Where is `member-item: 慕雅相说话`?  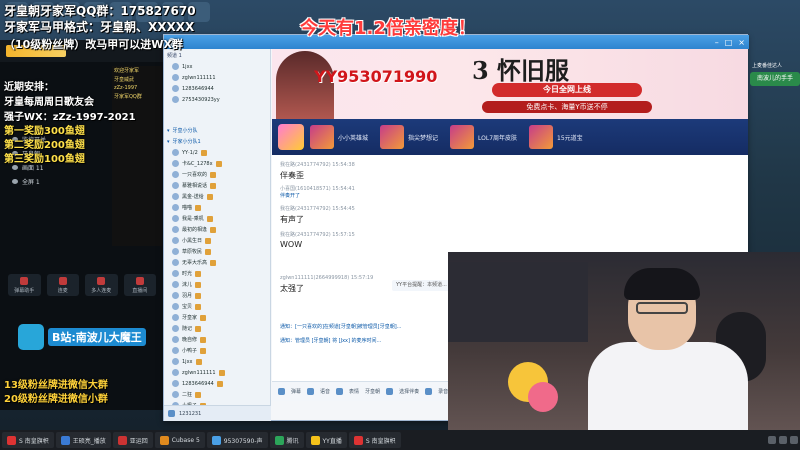 member-item: 慕雅相说话 is located at coordinates (217, 185).